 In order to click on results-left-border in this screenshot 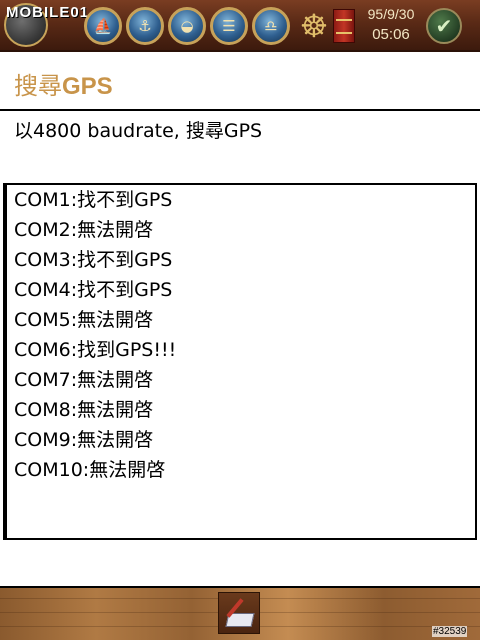, I will do `click(6, 361)`.